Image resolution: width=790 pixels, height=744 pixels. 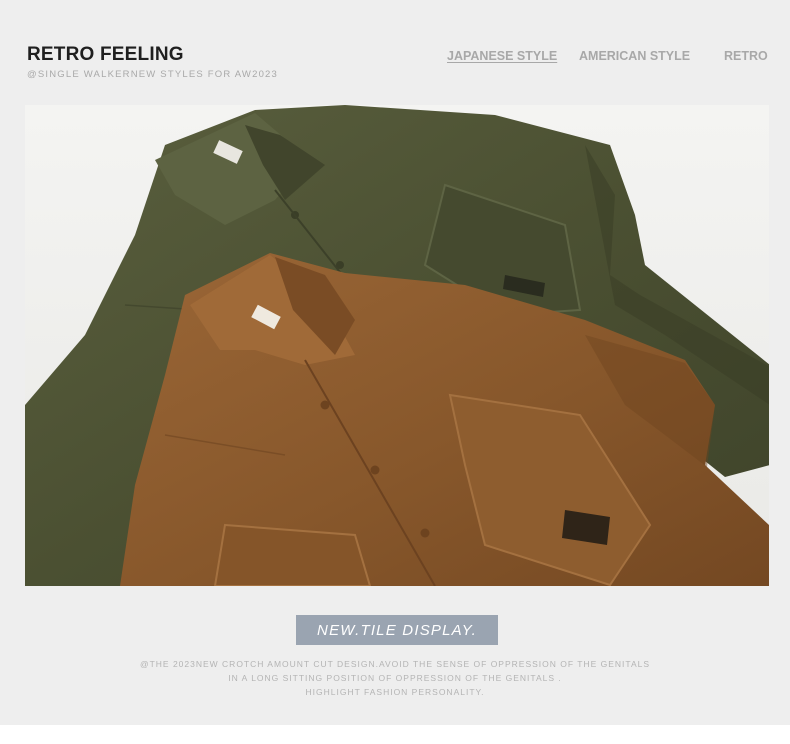 I want to click on tab-retro: RETRO, so click(x=746, y=56).